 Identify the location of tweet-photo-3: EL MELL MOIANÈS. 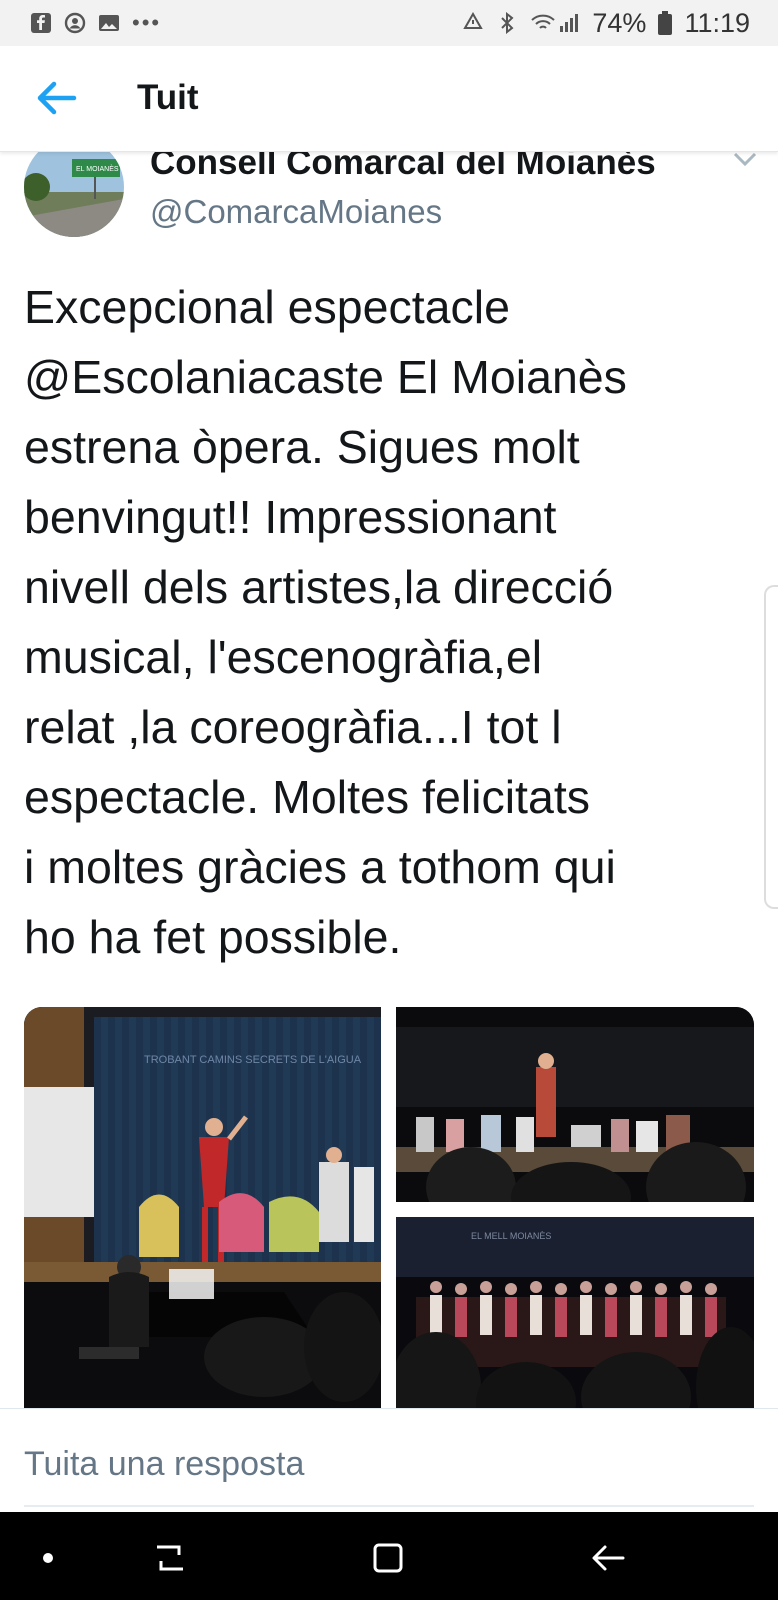
(575, 1312).